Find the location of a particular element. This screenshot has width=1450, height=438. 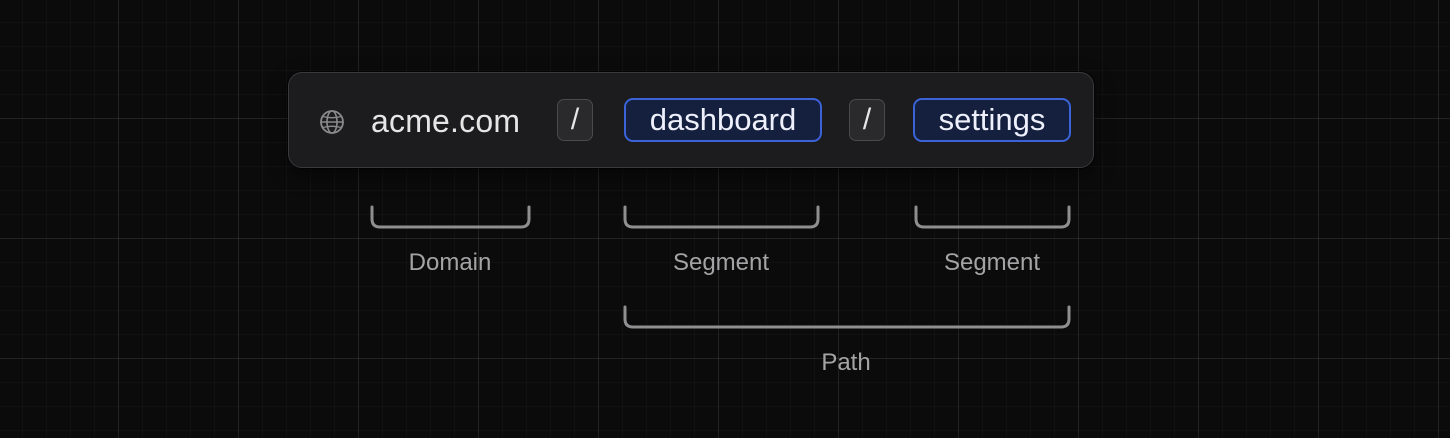

annotation-brackets is located at coordinates (720, 267).